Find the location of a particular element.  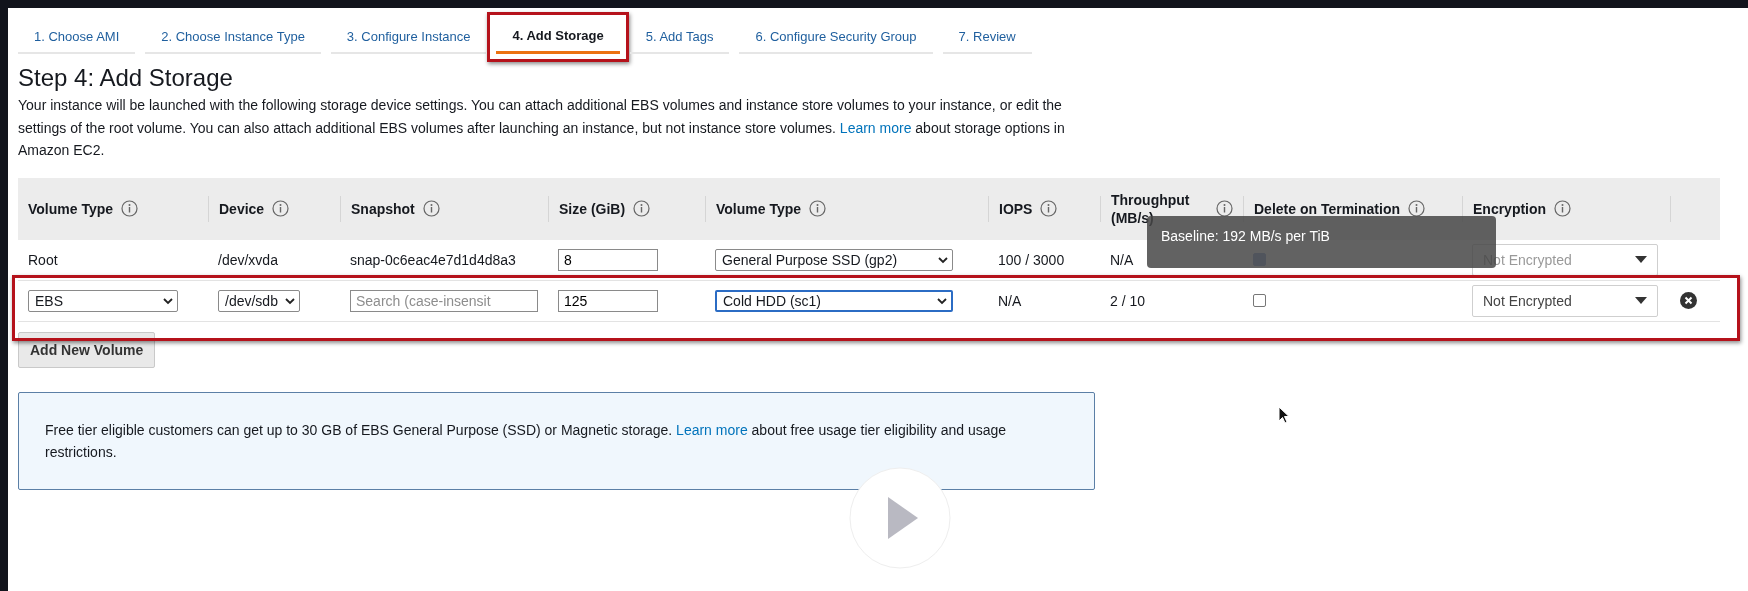

page-title: Step 4: Add Storage is located at coordinates (126, 78).